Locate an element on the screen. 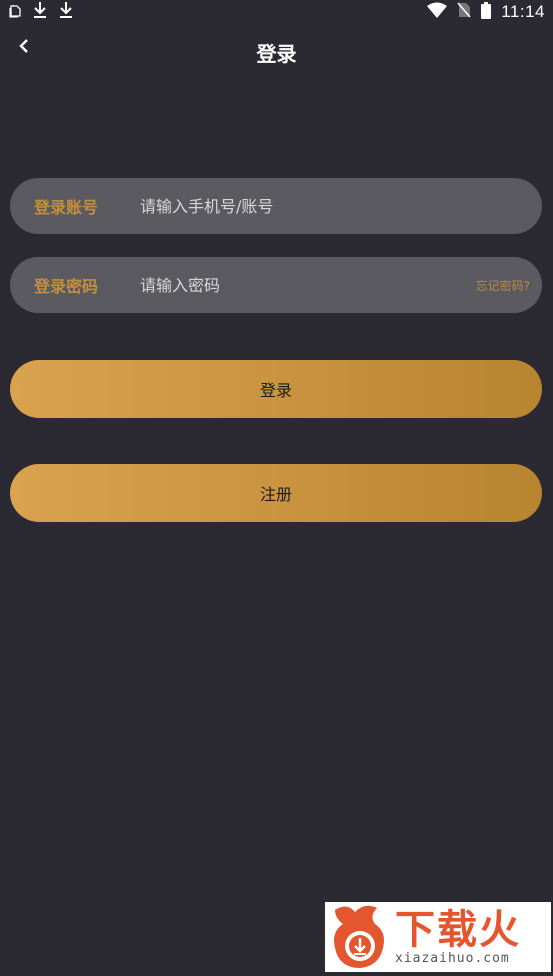 The height and width of the screenshot is (976, 553). register-button: 注册 is located at coordinates (276, 493).